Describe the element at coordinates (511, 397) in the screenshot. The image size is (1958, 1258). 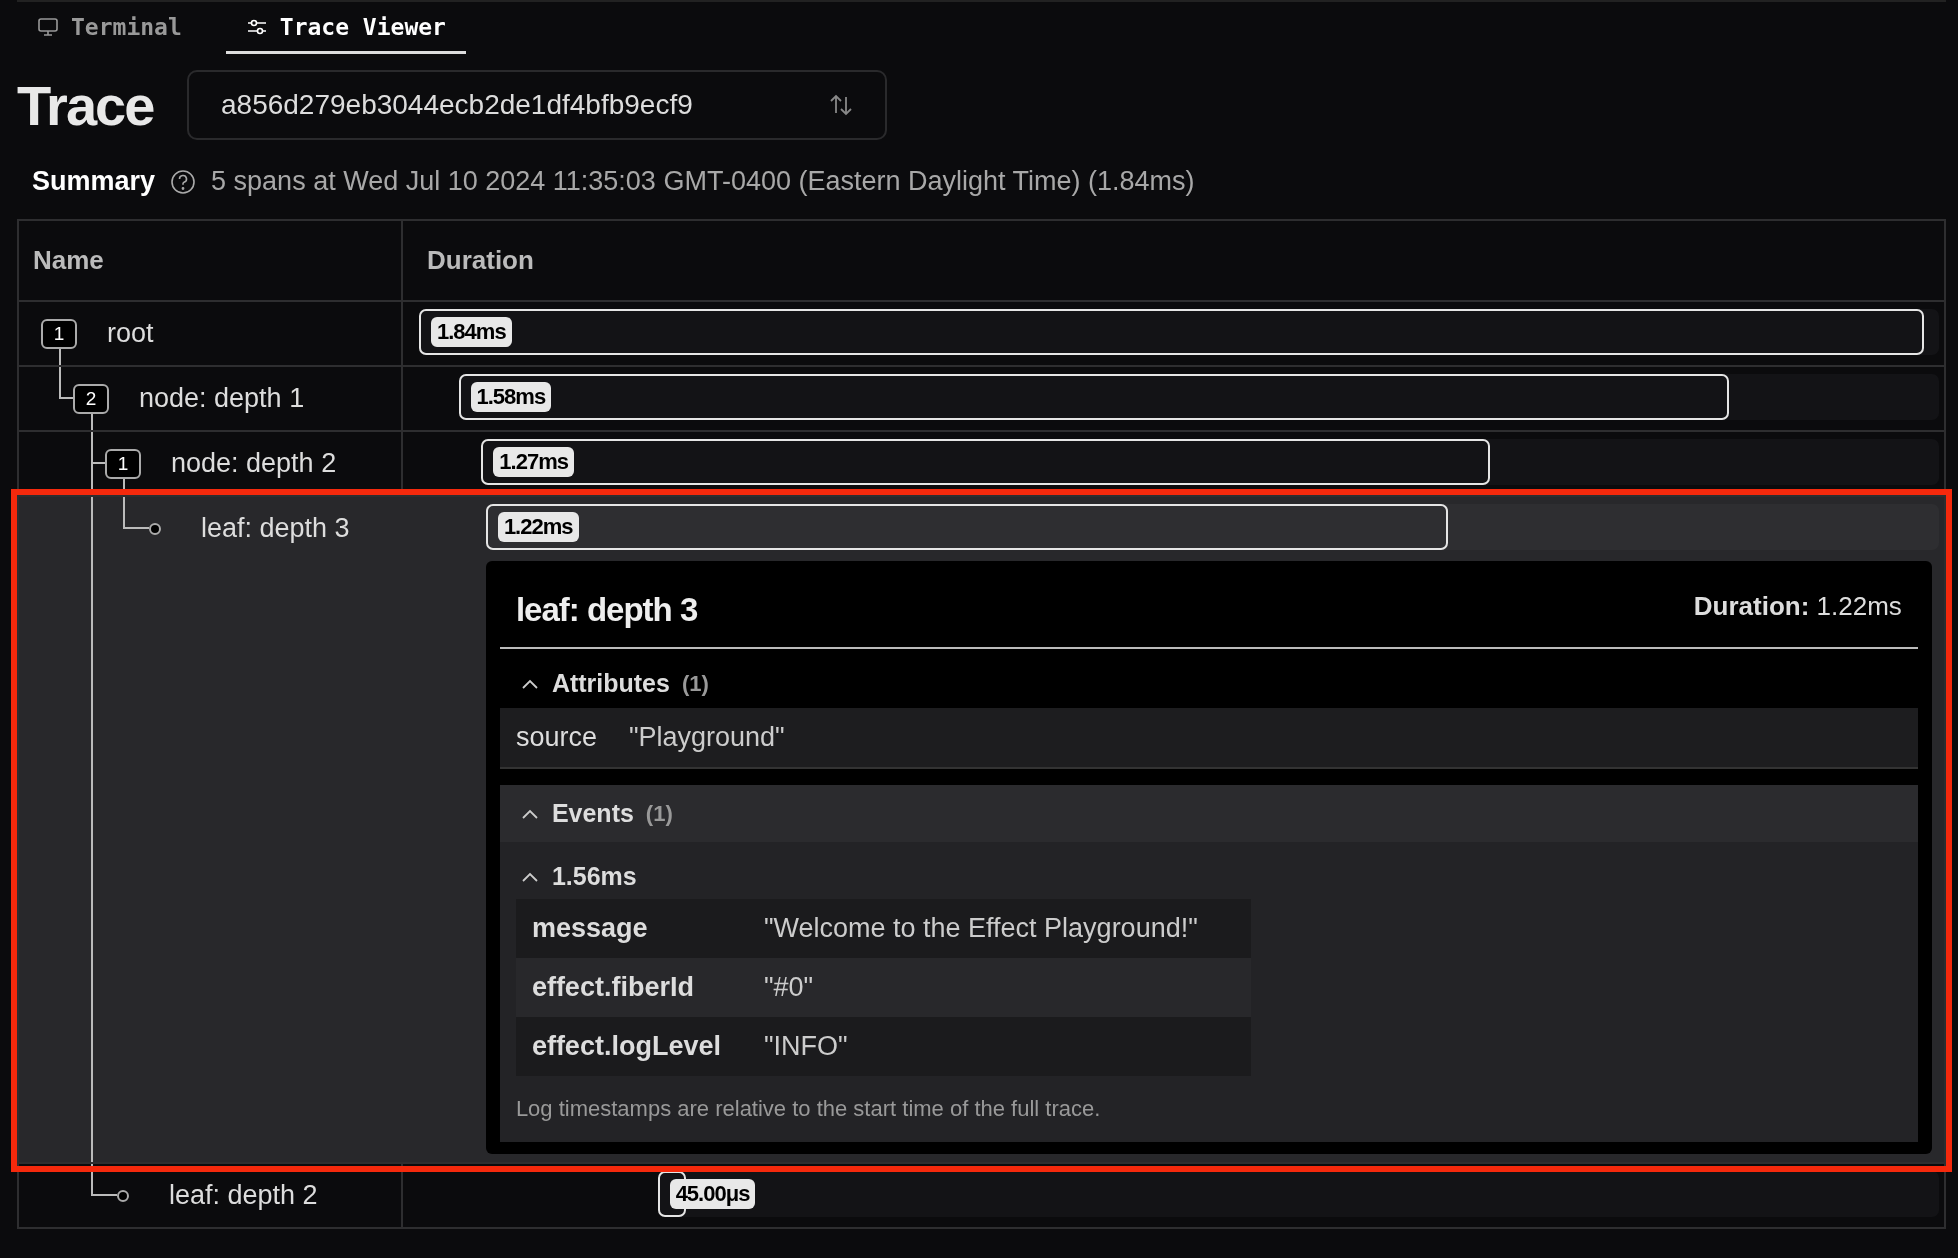
I see `duration-label: 1.58ms` at that location.